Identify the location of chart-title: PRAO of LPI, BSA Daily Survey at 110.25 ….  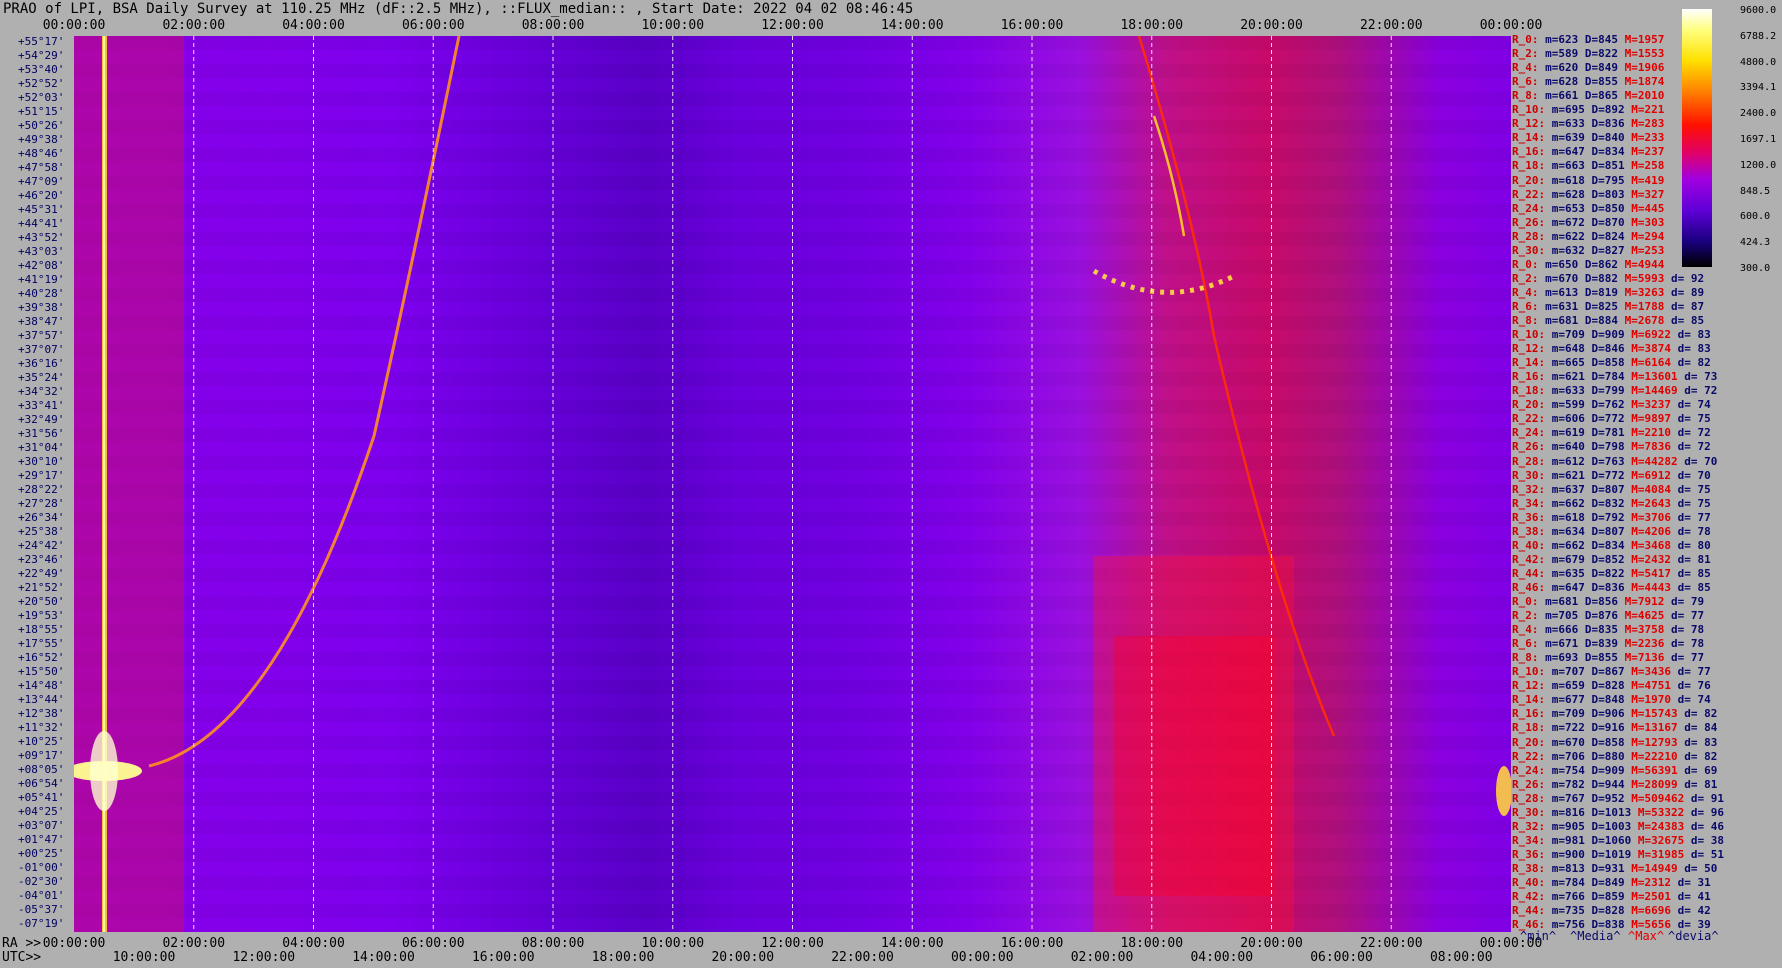
(458, 9).